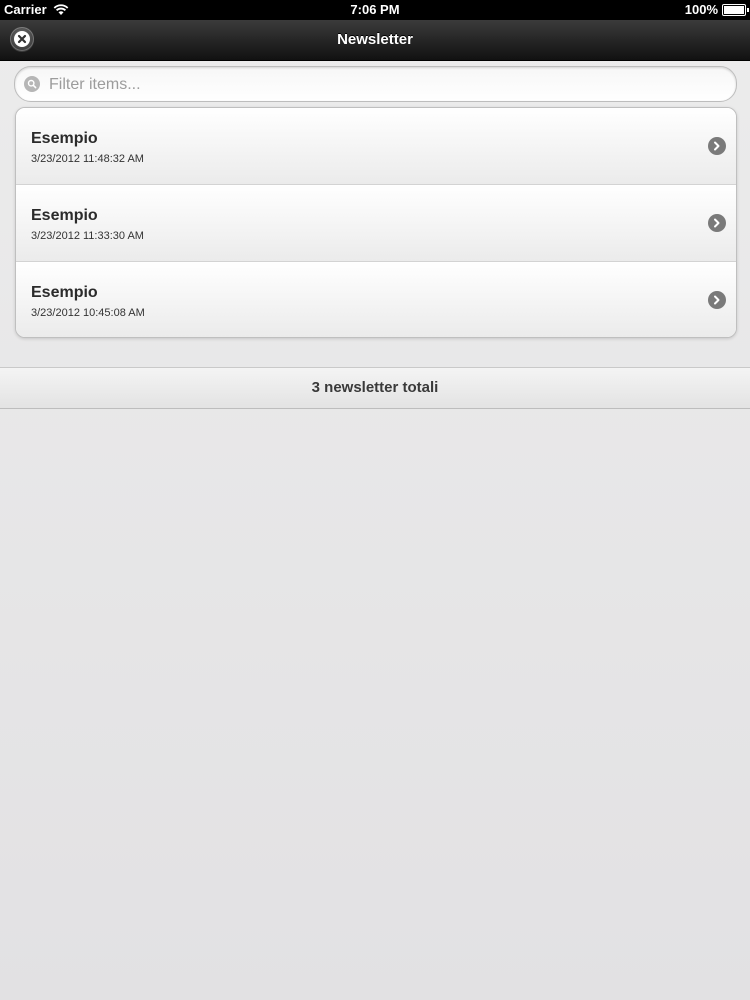  I want to click on page-title: Newsletter, so click(375, 39).